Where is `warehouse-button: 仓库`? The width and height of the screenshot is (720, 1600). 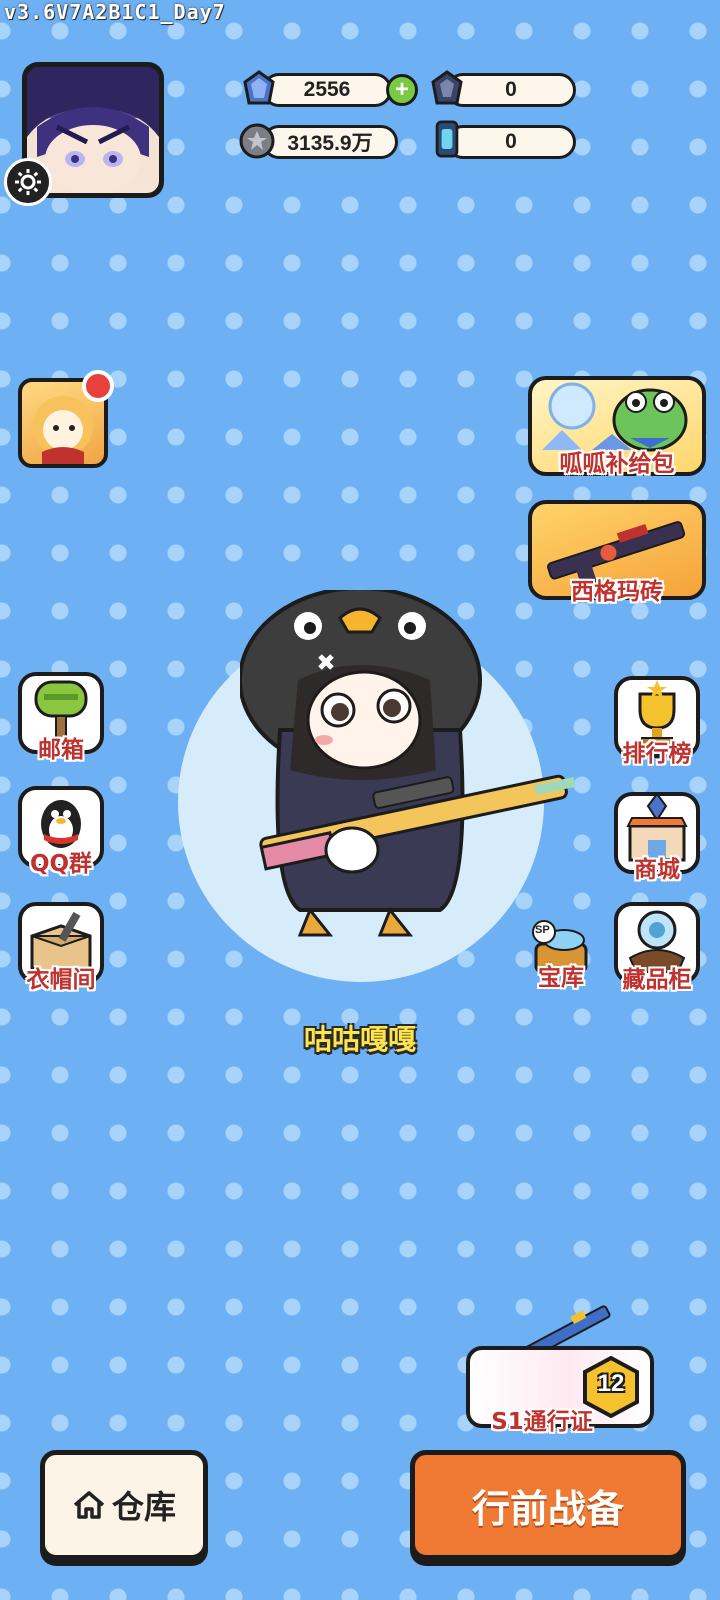 warehouse-button: 仓库 is located at coordinates (124, 1505).